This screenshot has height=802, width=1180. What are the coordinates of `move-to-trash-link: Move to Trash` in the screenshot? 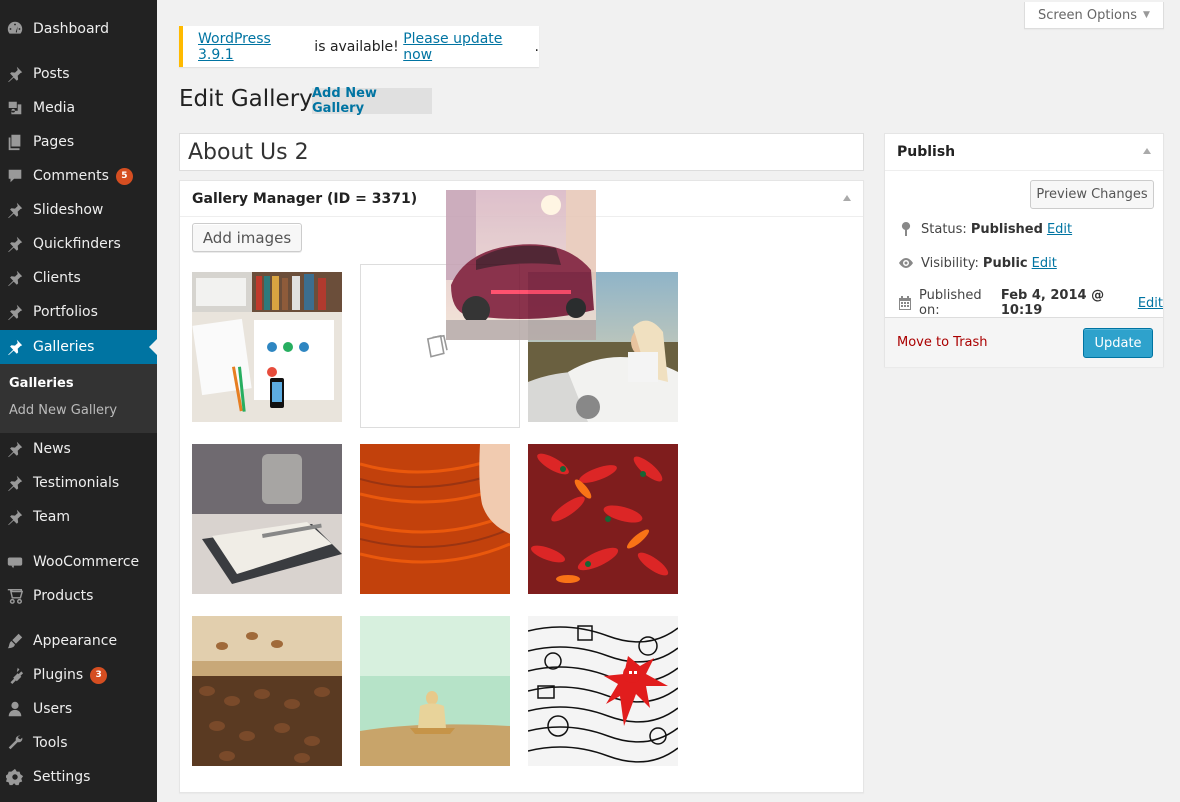 It's located at (942, 342).